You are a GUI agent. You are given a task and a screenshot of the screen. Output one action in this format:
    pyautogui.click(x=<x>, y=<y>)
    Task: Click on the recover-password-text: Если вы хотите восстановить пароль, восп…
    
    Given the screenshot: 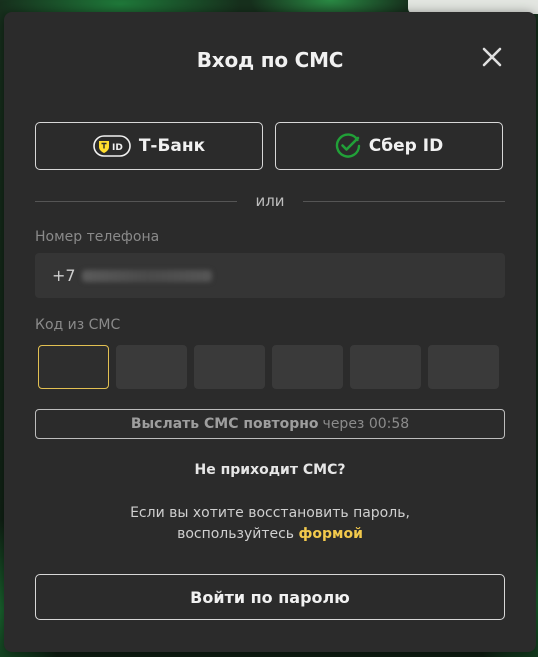 What is the action you would take?
    pyautogui.click(x=270, y=524)
    